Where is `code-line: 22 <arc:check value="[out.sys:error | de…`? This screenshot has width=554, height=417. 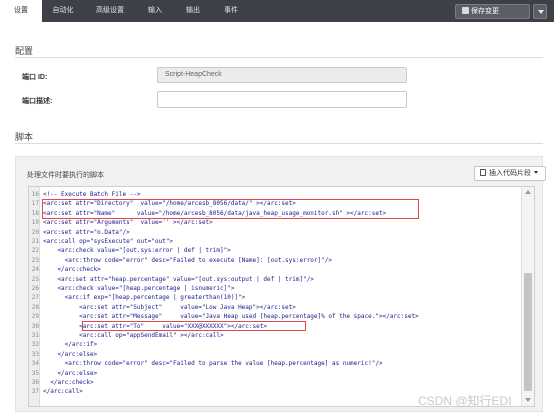
code-line: 22 <arc:check value="[out.sys:error | de… is located at coordinates (131, 251).